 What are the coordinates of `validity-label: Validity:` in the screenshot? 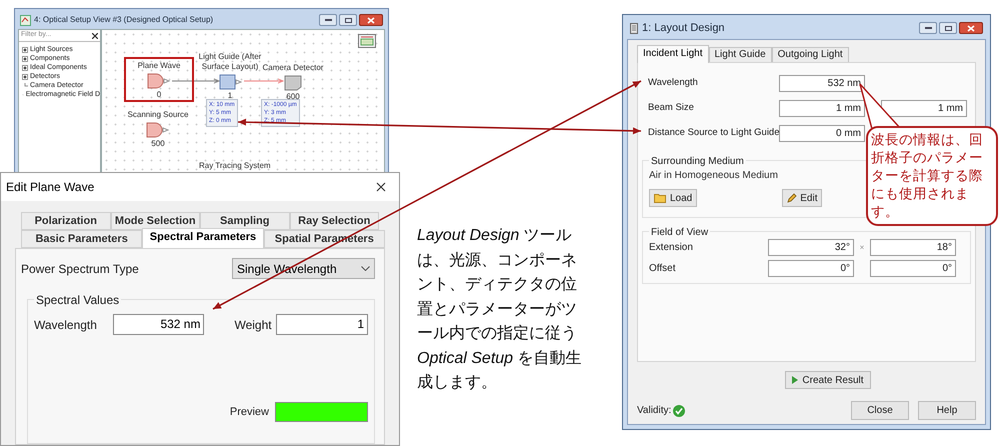 It's located at (654, 411).